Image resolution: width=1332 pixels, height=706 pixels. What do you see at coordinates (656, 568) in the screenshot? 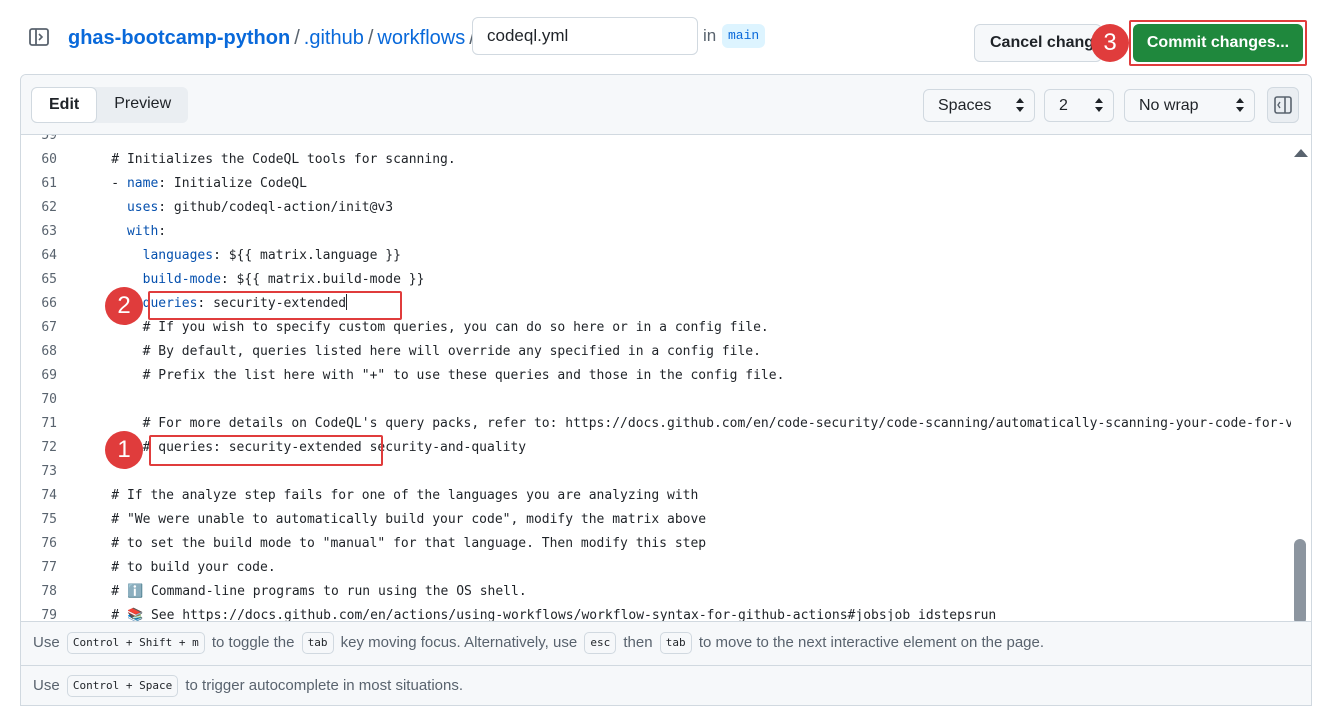
I see `code-line: 77 # to build your code.` at bounding box center [656, 568].